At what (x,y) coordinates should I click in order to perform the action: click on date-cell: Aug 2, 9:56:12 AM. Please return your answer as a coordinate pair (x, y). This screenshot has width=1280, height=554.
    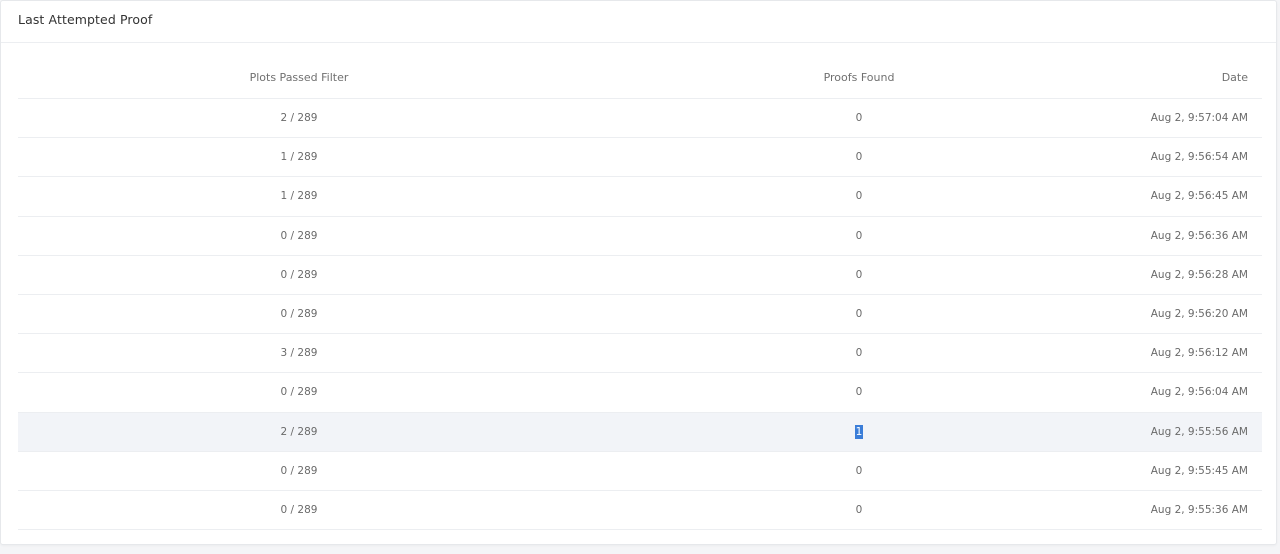
    Looking at the image, I should click on (1199, 353).